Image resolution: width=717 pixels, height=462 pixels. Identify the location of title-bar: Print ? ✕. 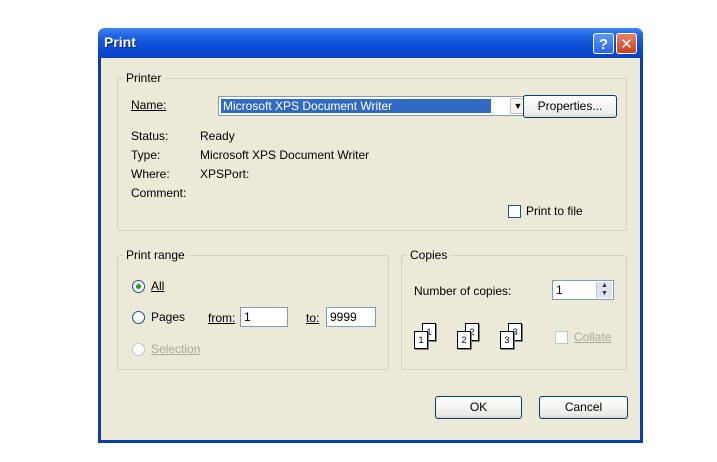
(370, 43).